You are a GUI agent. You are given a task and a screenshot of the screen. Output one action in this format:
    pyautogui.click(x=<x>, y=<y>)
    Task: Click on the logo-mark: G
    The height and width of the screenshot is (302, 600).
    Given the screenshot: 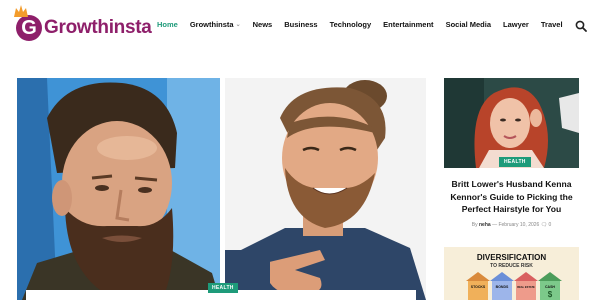 What is the action you would take?
    pyautogui.click(x=28, y=23)
    